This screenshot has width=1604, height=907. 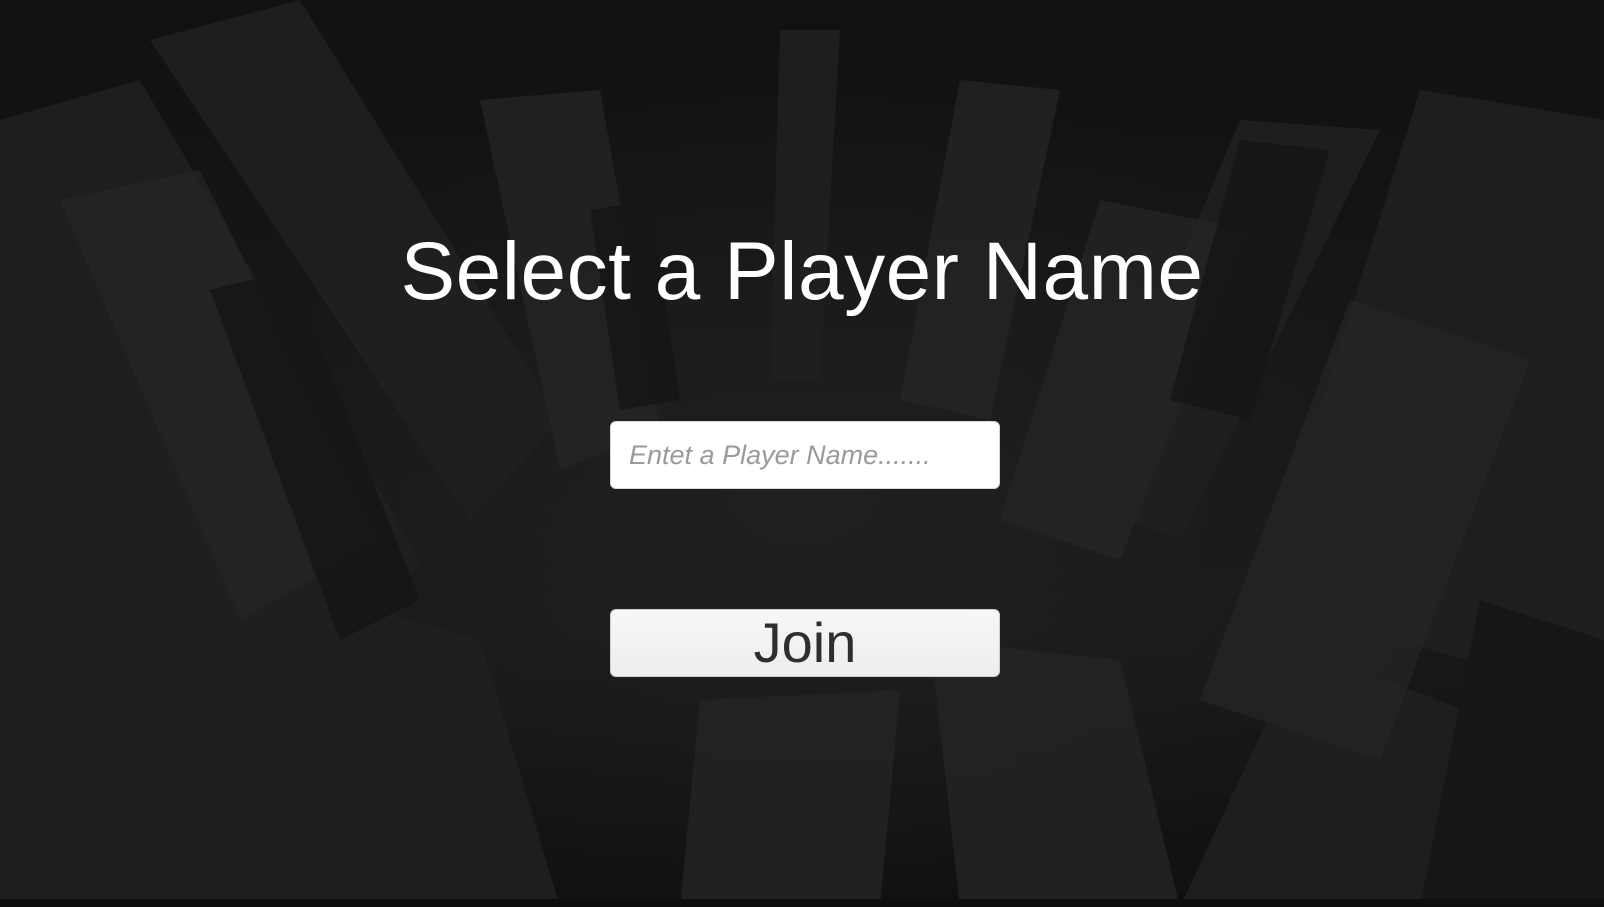 What do you see at coordinates (805, 455) in the screenshot?
I see `player-name-input` at bounding box center [805, 455].